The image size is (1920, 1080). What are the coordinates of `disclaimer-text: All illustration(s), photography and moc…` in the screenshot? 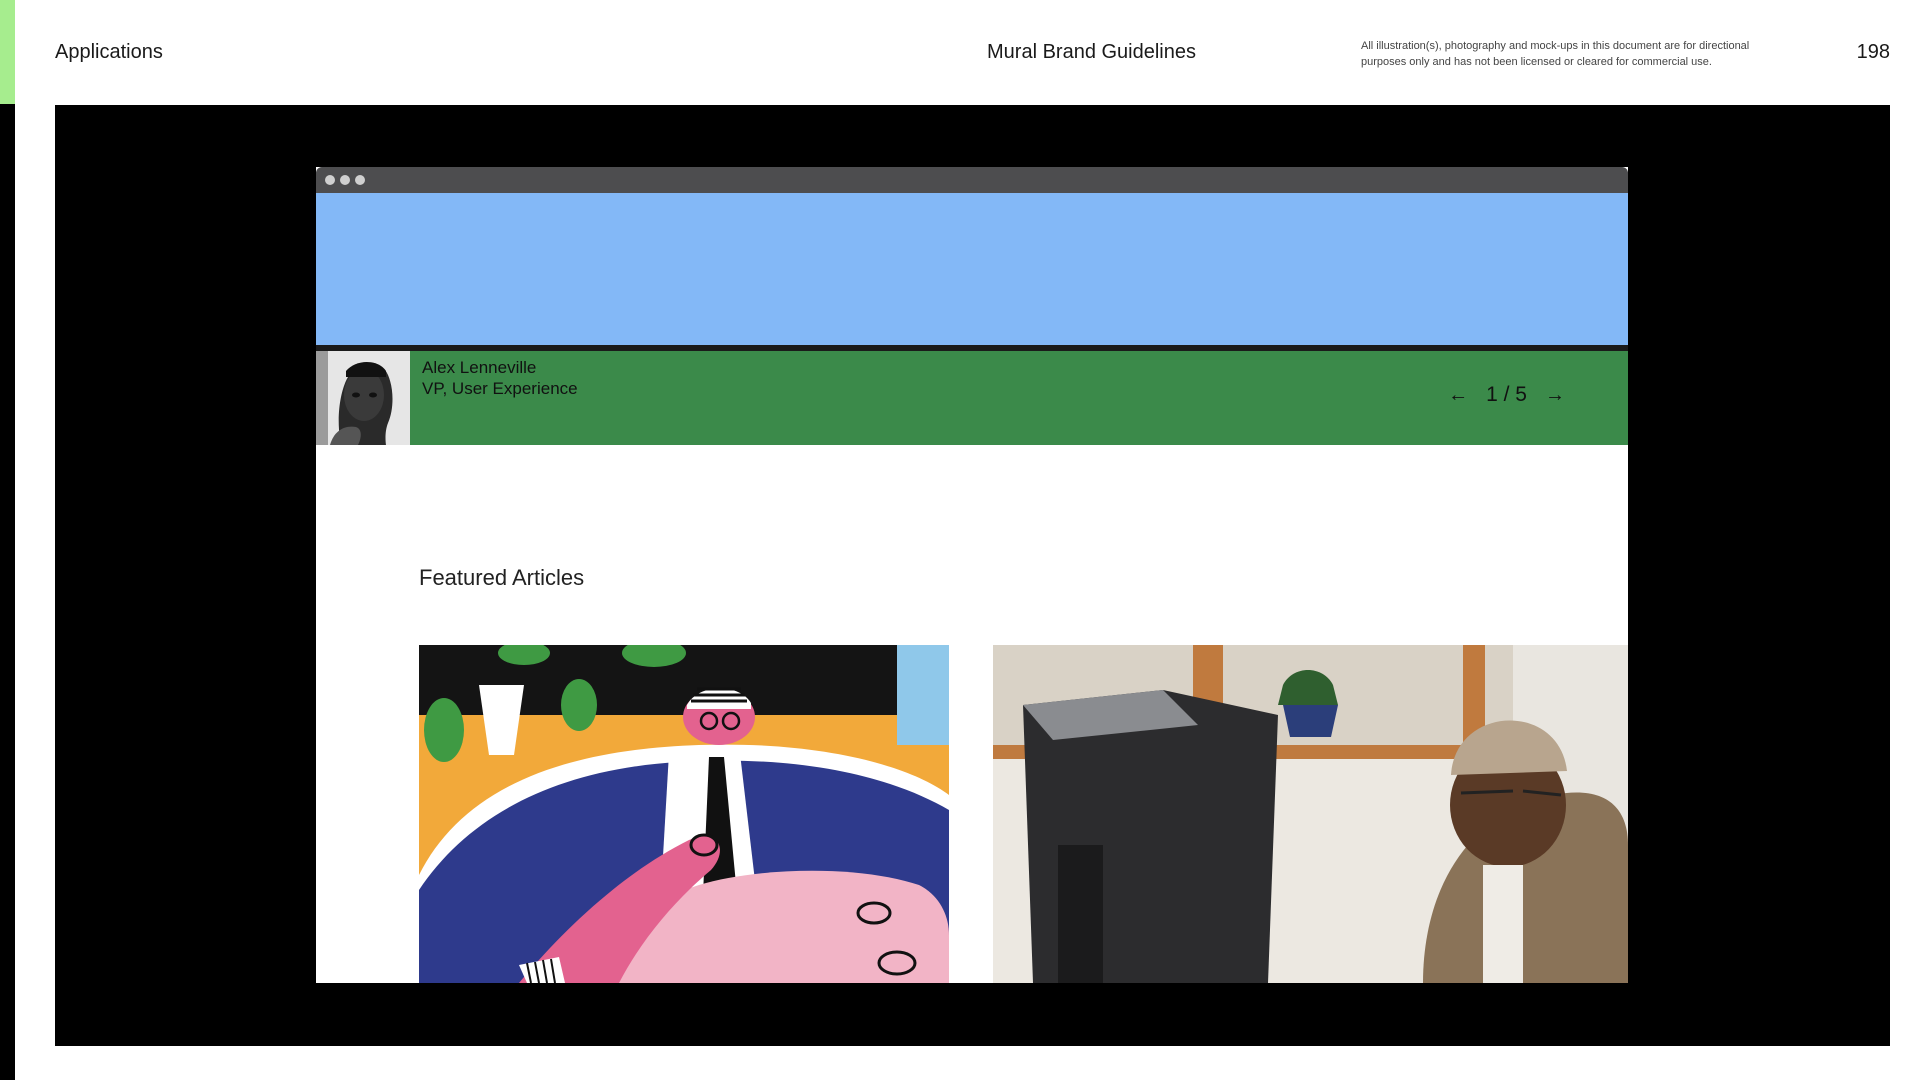 It's located at (1555, 54).